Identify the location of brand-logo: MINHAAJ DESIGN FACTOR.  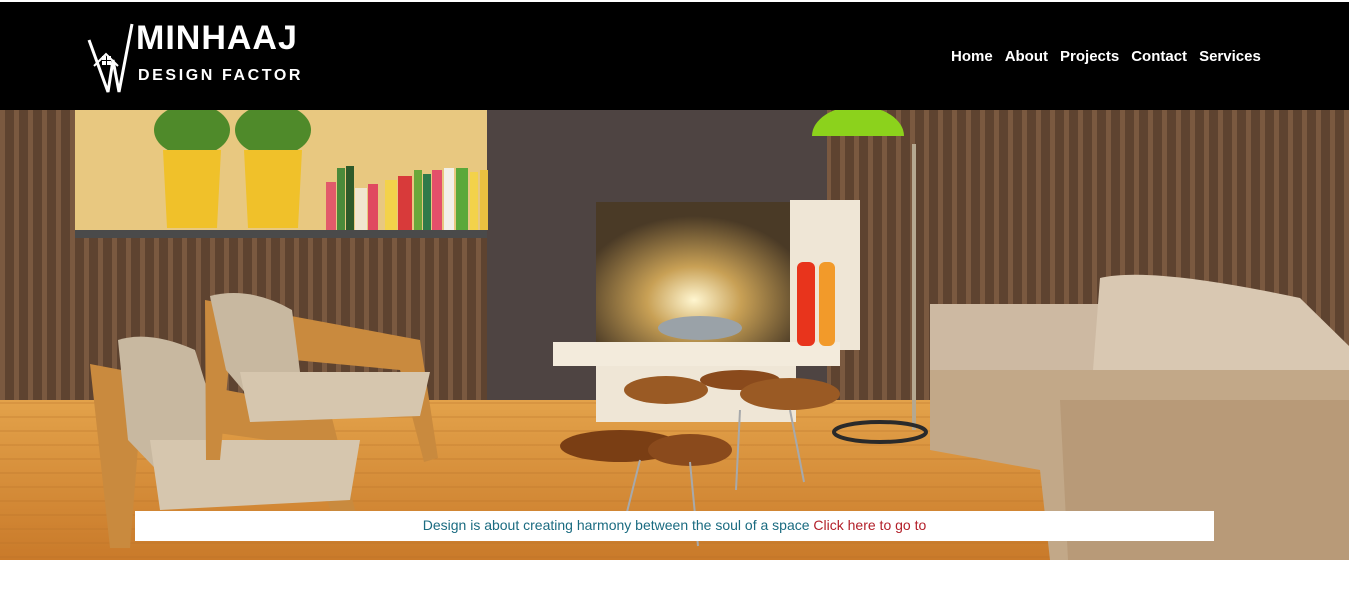
(211, 57).